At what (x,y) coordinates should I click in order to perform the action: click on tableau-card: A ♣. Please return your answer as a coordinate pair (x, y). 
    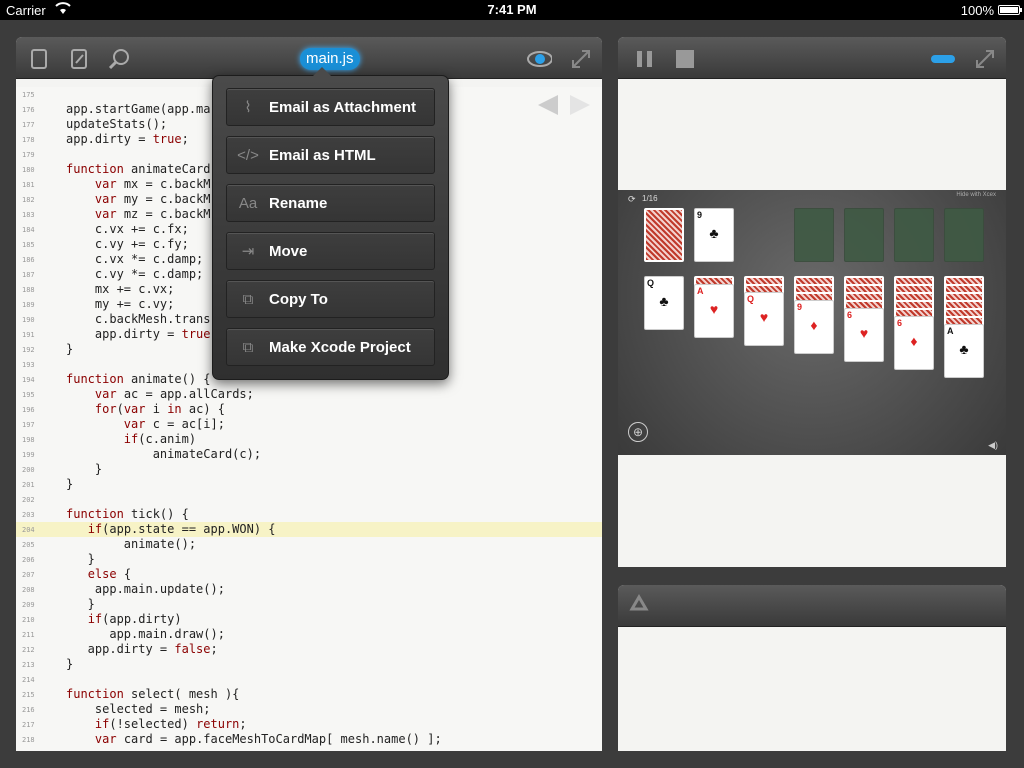
    Looking at the image, I should click on (964, 351).